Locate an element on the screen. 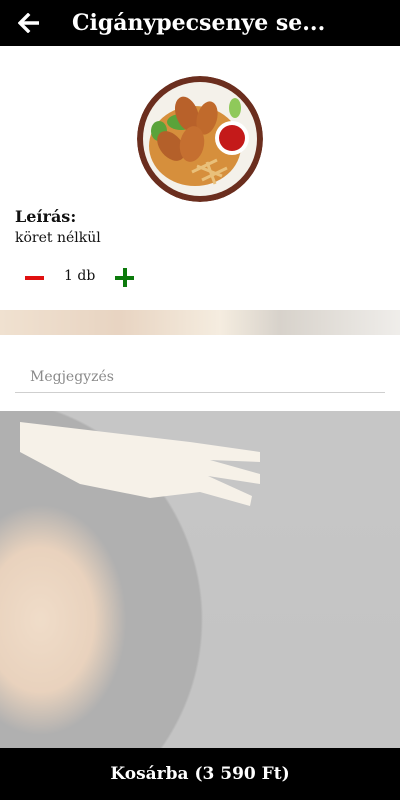  food-plate-image is located at coordinates (200, 139).